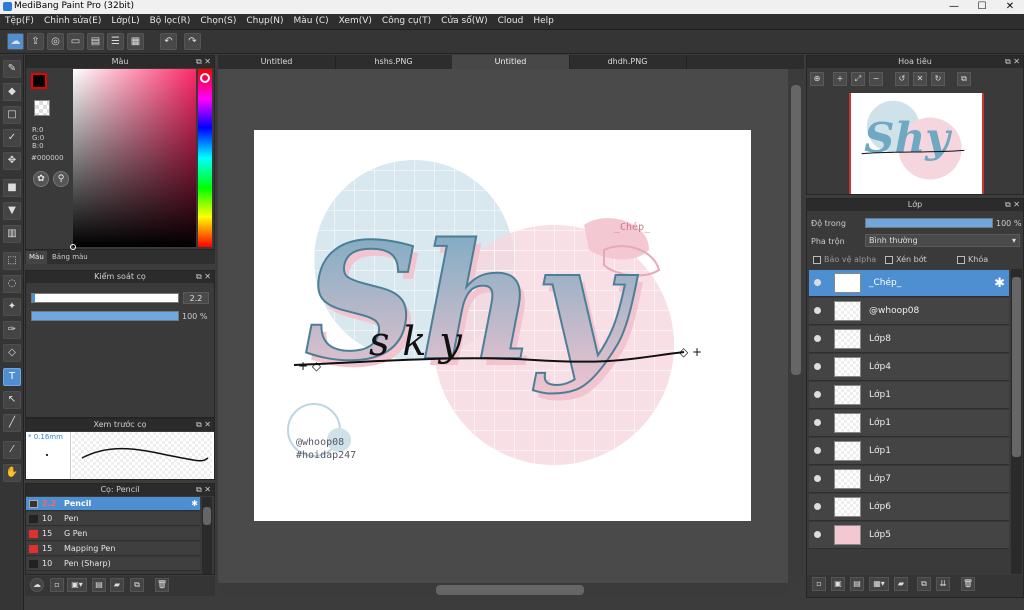  I want to click on brush-item-pen-sharp: 10 Pen (Sharp), so click(113, 564).